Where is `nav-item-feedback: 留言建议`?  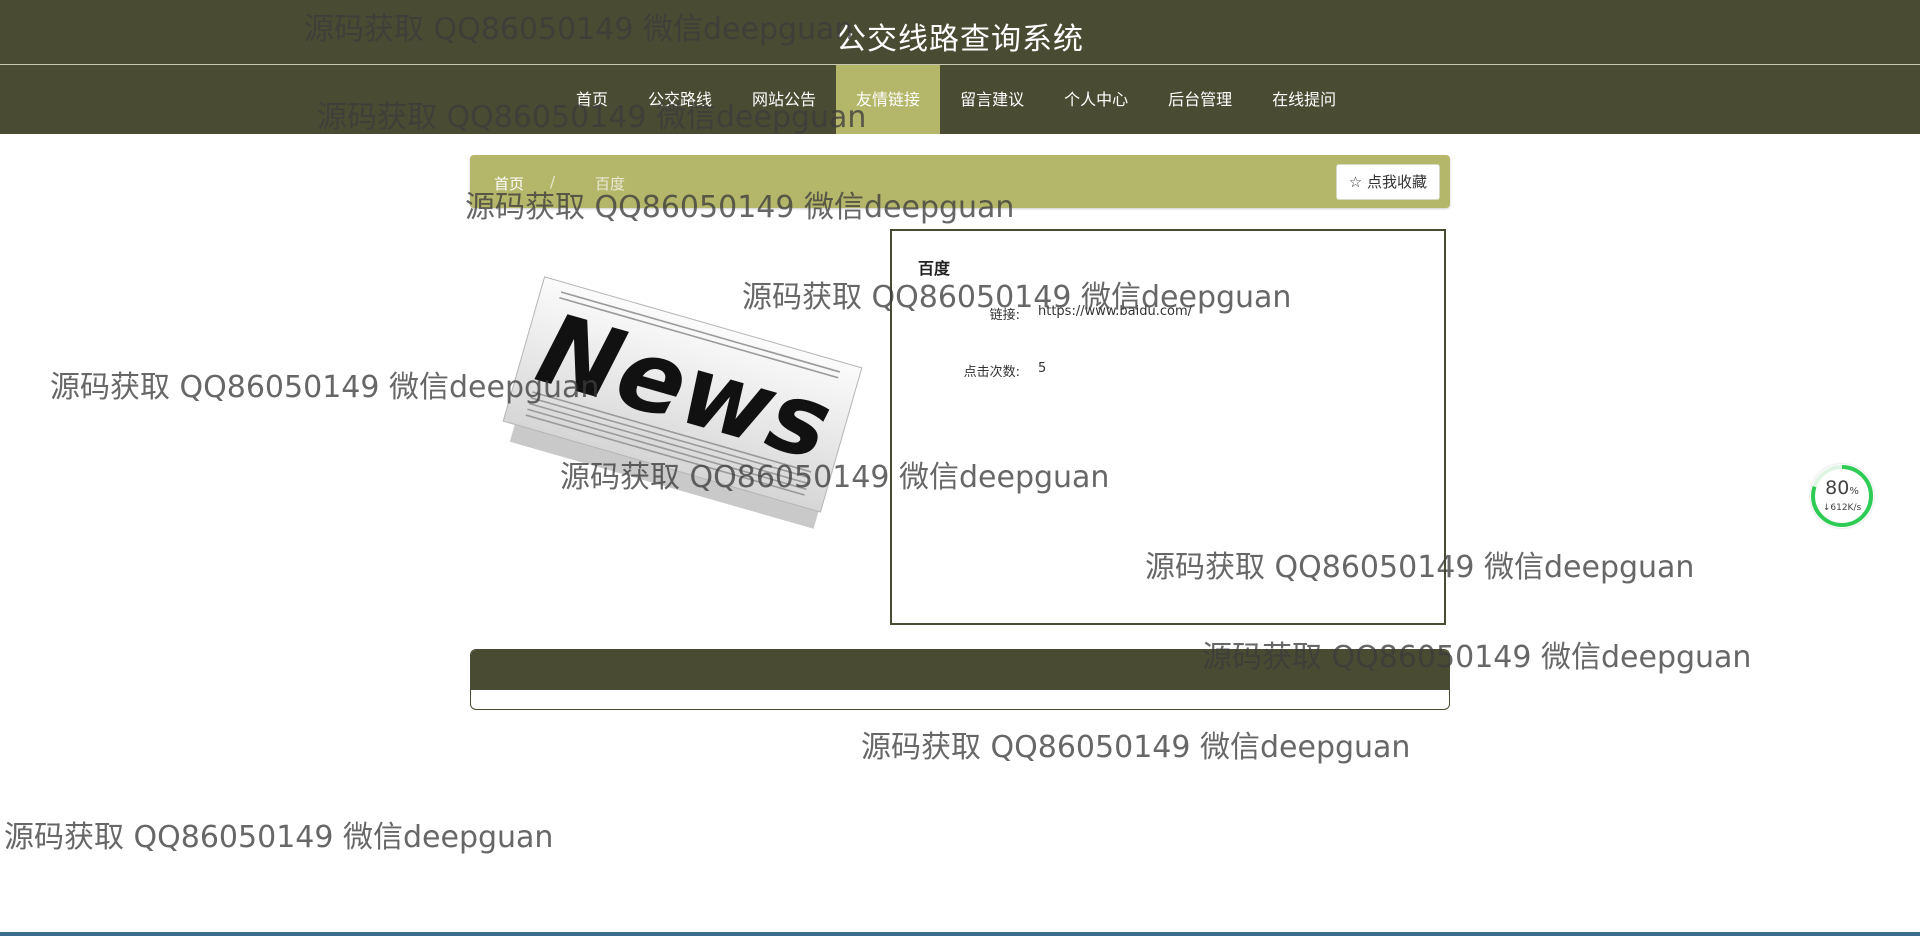 nav-item-feedback: 留言建议 is located at coordinates (992, 99).